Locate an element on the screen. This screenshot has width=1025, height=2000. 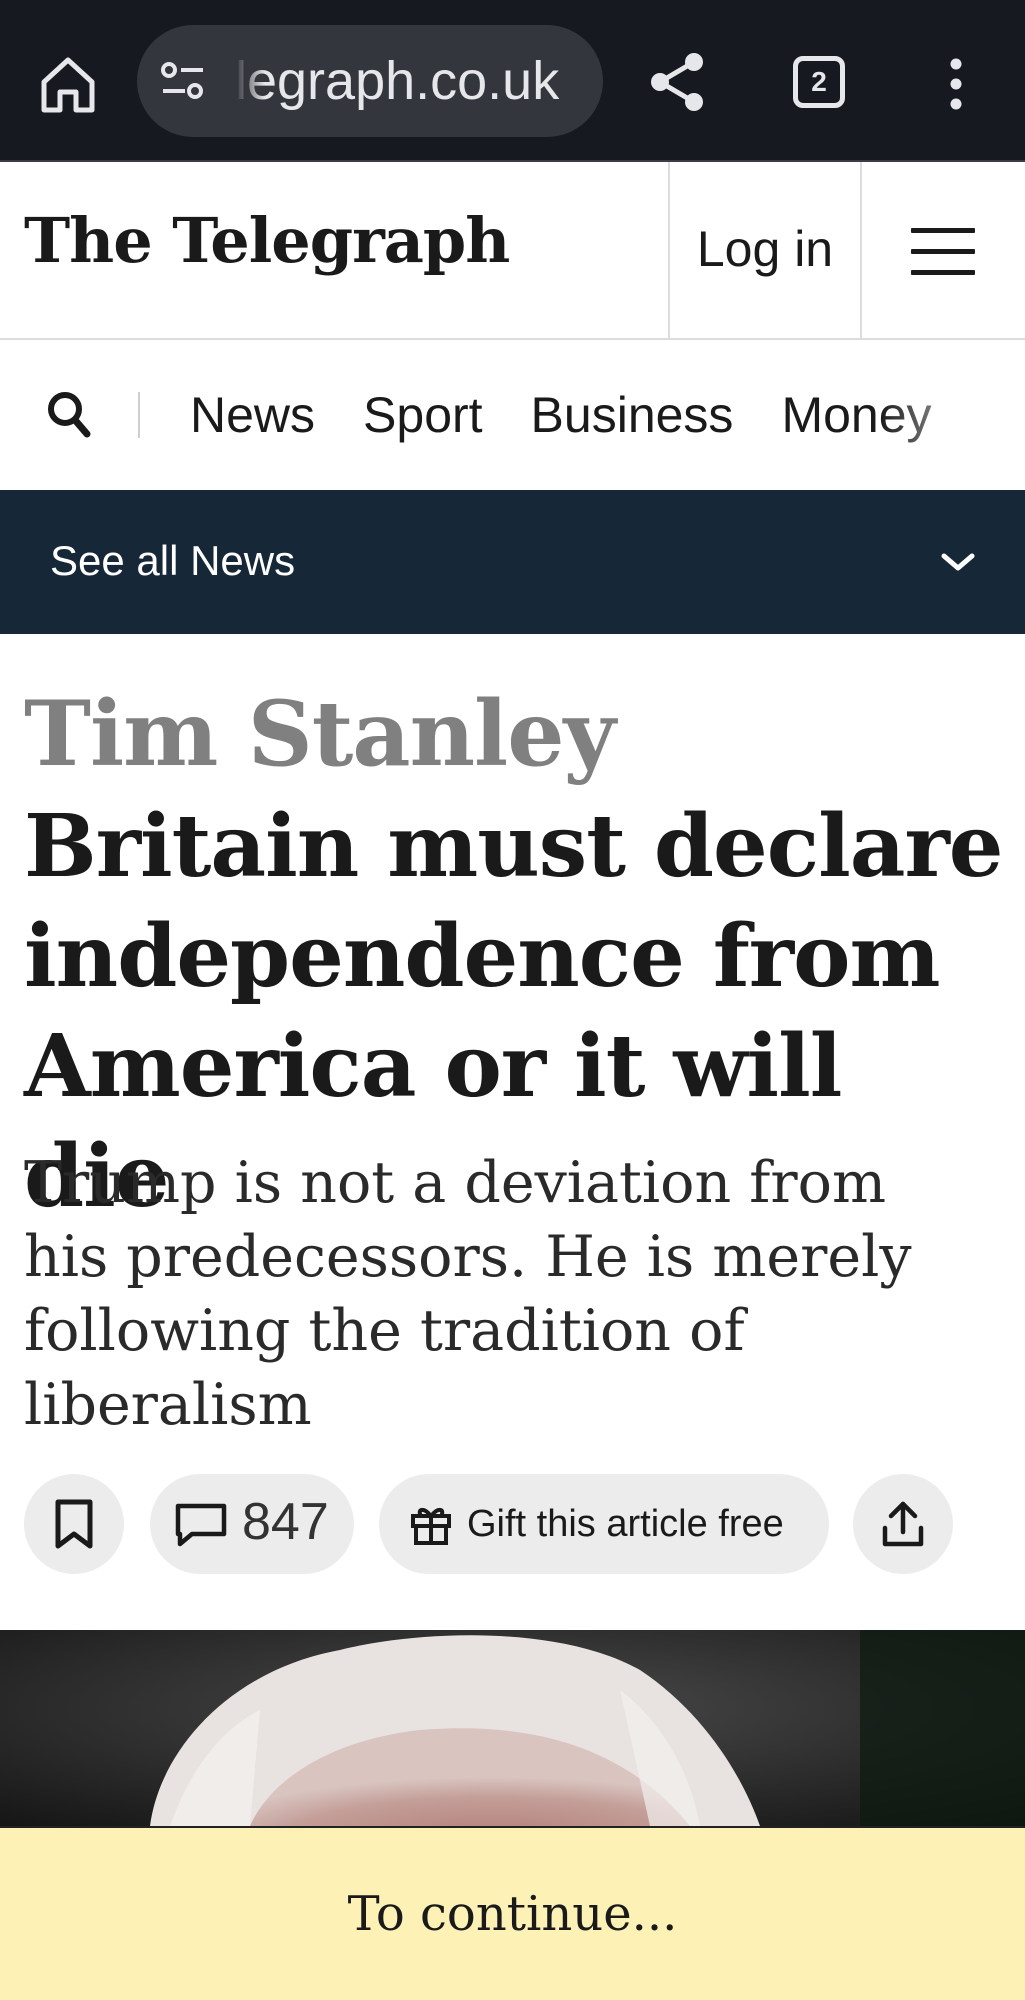
bookmark-button is located at coordinates (74, 1524).